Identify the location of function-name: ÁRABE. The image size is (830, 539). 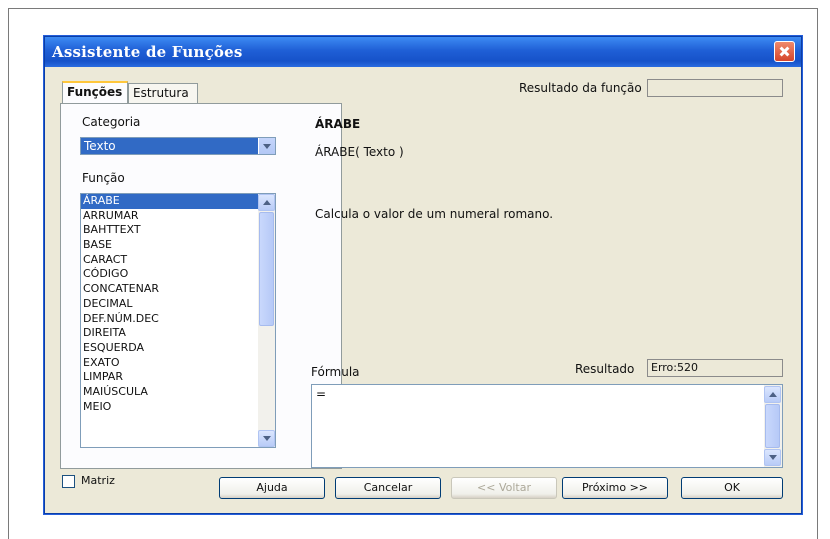
(338, 124).